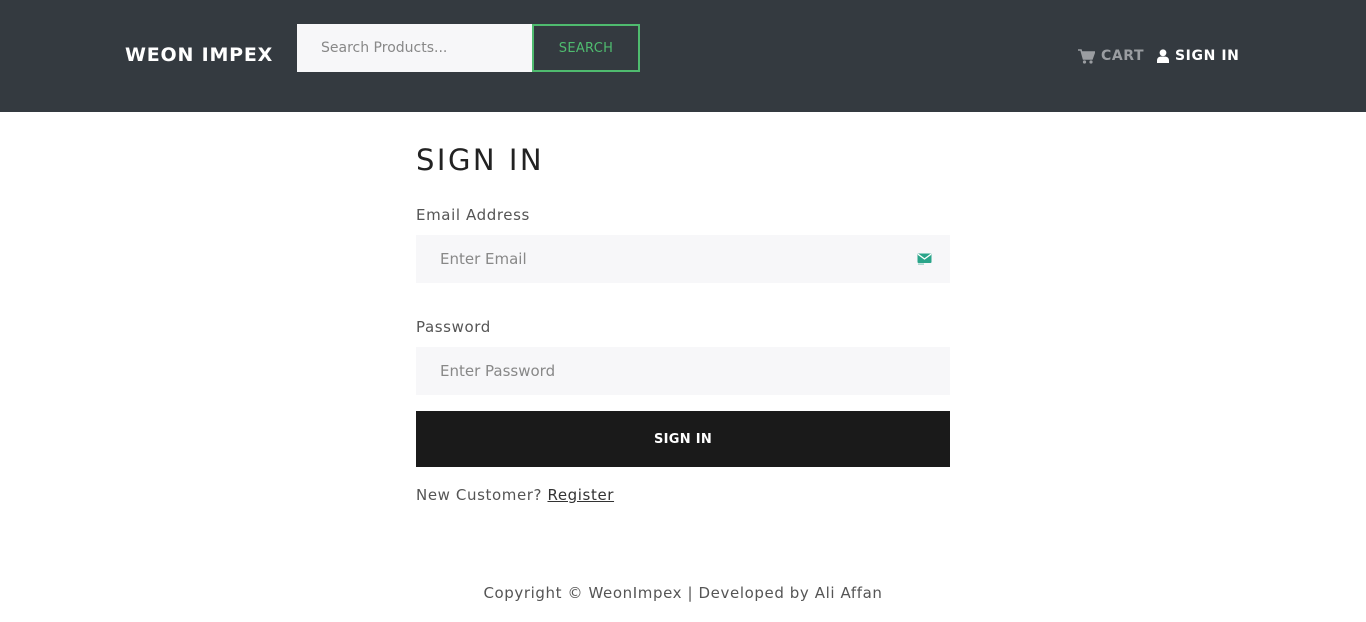  I want to click on new-customer-text: New Customer?, so click(479, 495).